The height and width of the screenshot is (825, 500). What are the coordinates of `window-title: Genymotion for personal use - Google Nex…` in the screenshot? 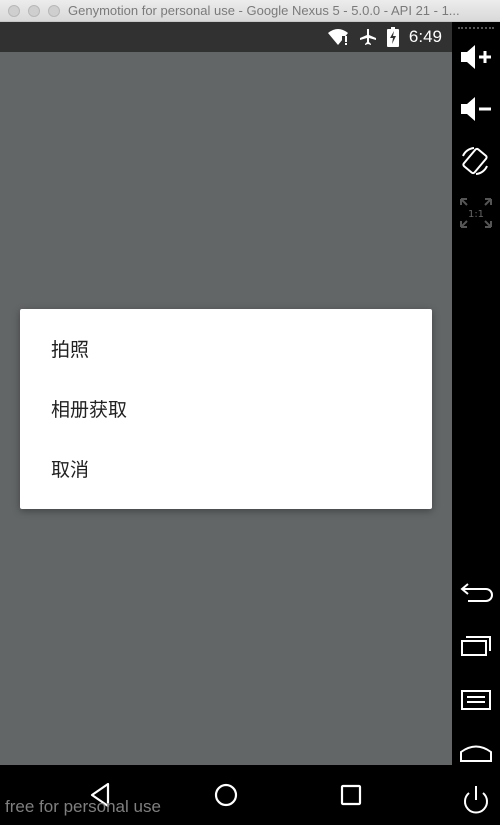 It's located at (264, 10).